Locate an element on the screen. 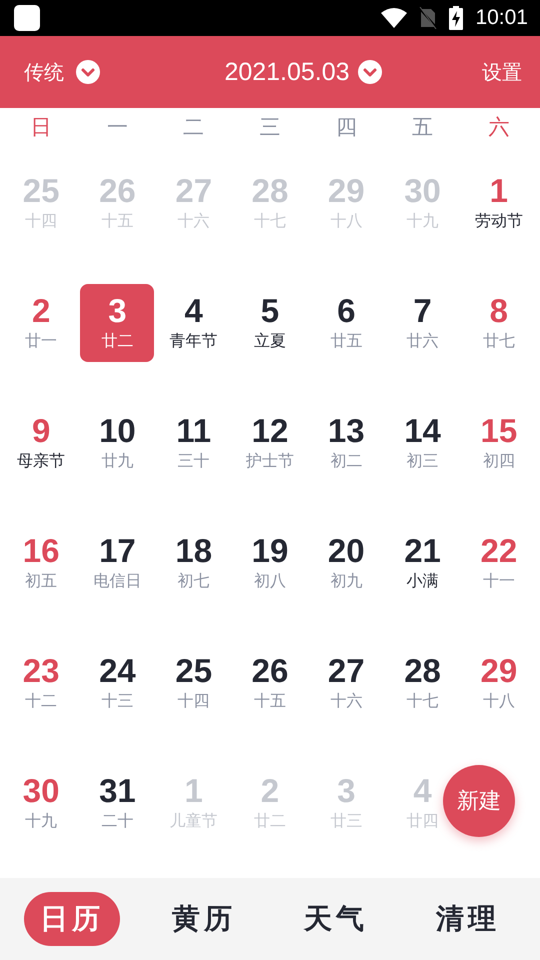  calendar-day: 16 初五 is located at coordinates (41, 563).